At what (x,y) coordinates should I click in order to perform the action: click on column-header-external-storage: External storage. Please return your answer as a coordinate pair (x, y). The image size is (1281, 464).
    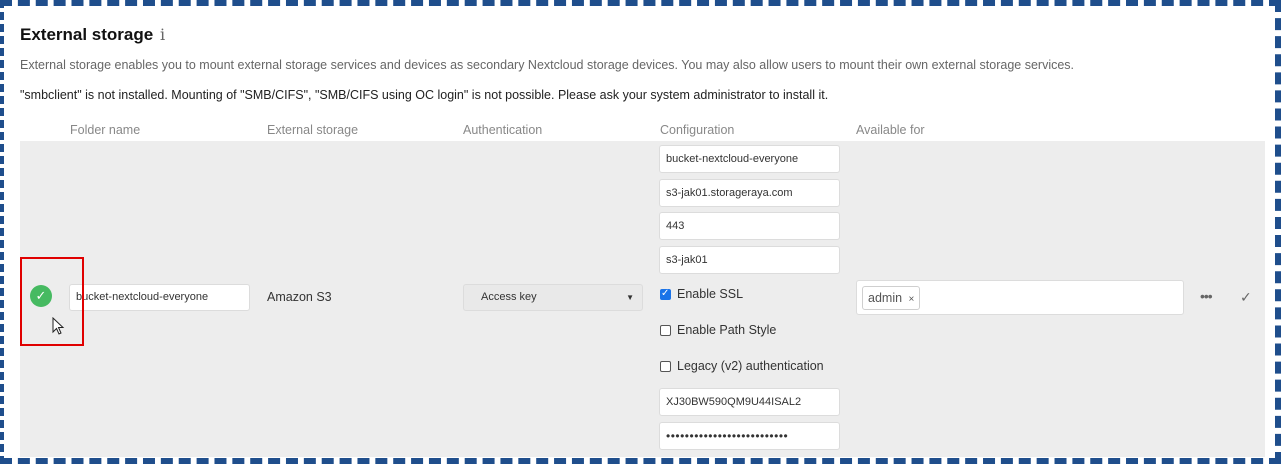
    Looking at the image, I should click on (313, 130).